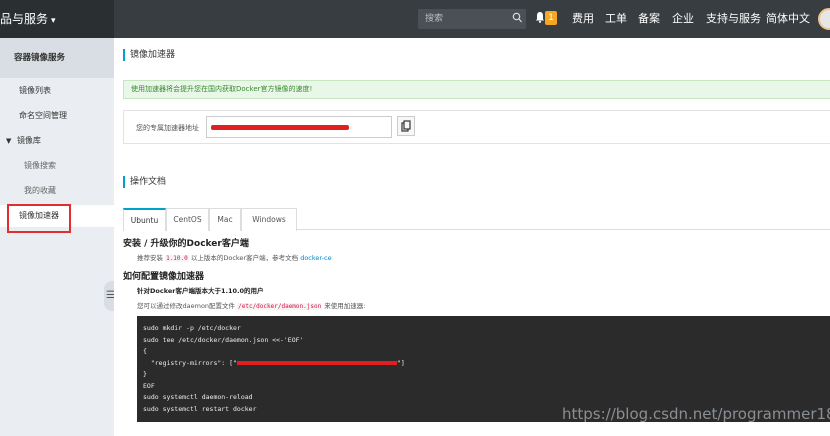 Image resolution: width=830 pixels, height=436 pixels. I want to click on tab-centos: CentOS, so click(187, 219).